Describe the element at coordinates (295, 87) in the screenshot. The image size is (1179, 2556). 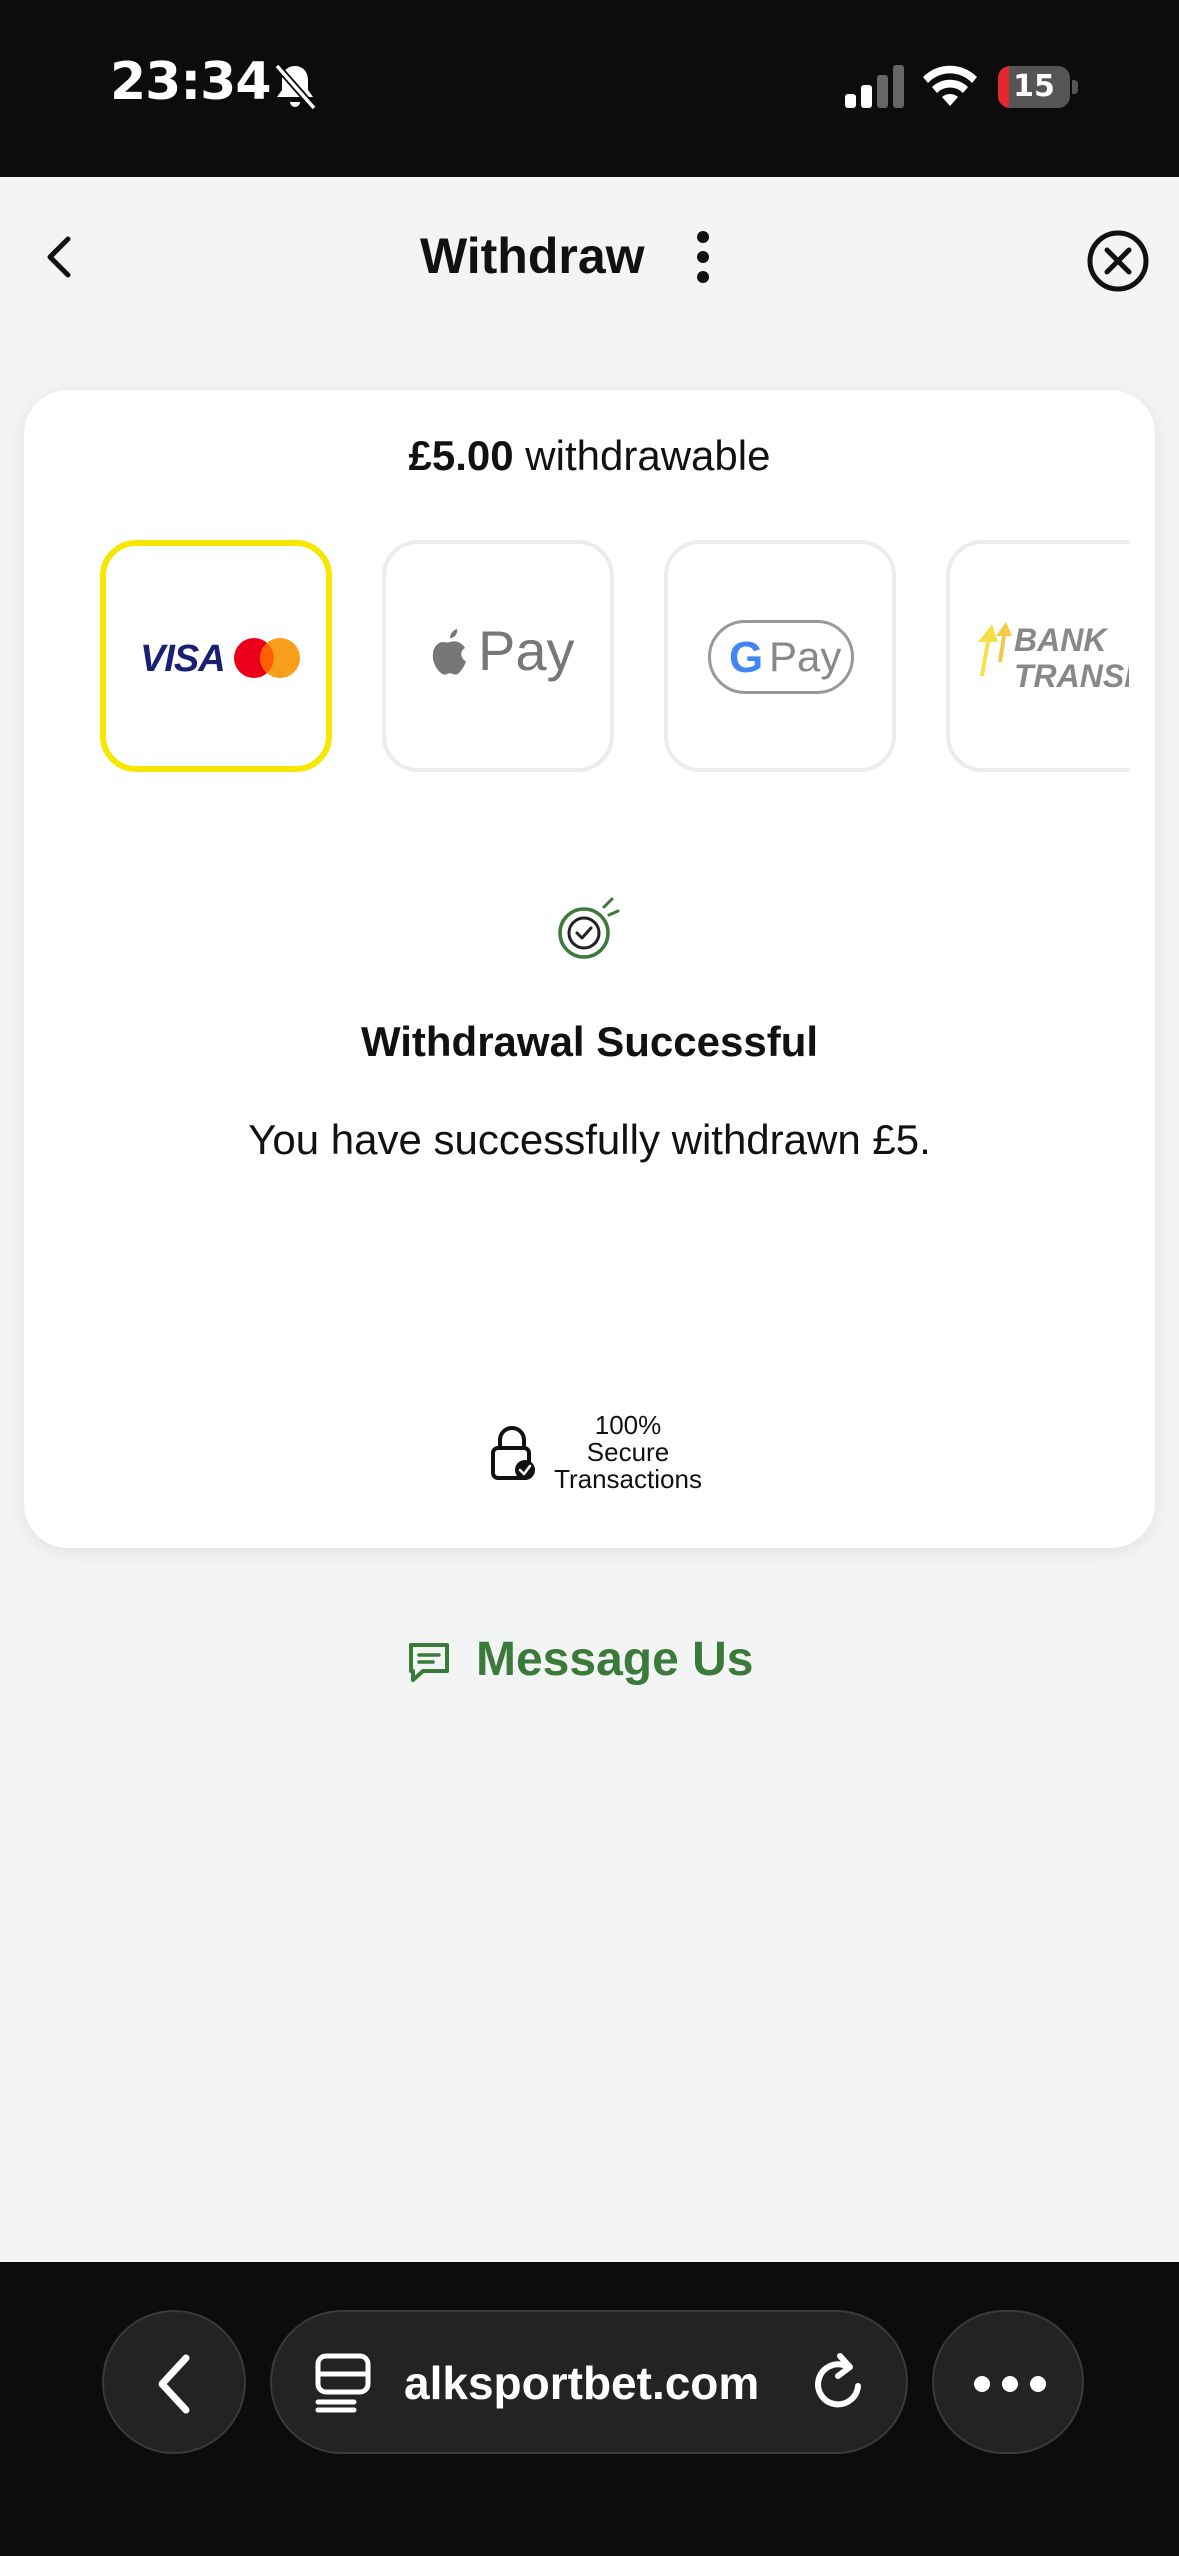
I see `bell-muted-icon` at that location.